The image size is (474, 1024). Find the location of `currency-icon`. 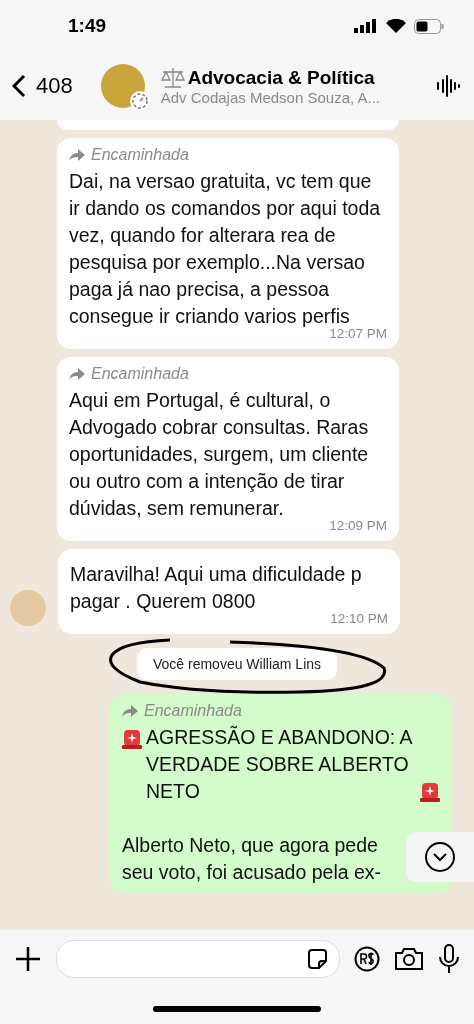

currency-icon is located at coordinates (367, 959).